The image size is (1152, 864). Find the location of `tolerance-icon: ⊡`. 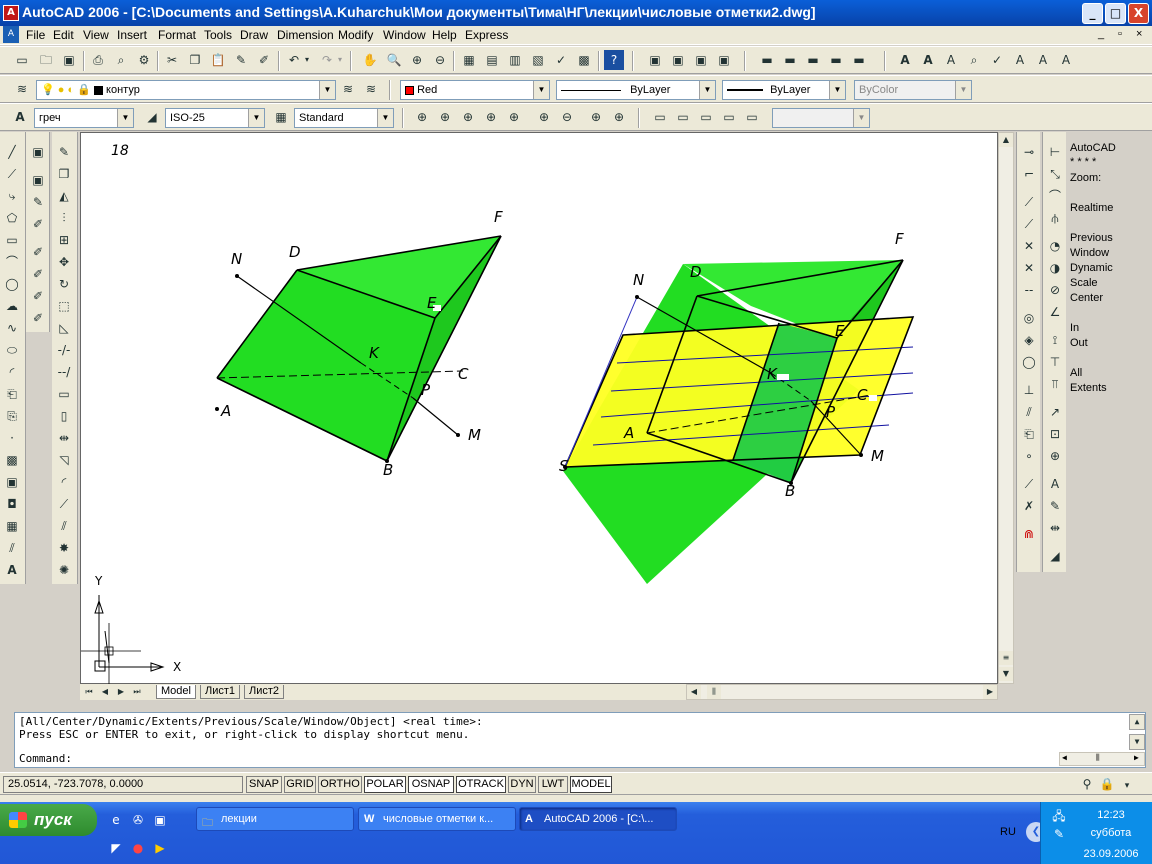

tolerance-icon: ⊡ is located at coordinates (1055, 434).